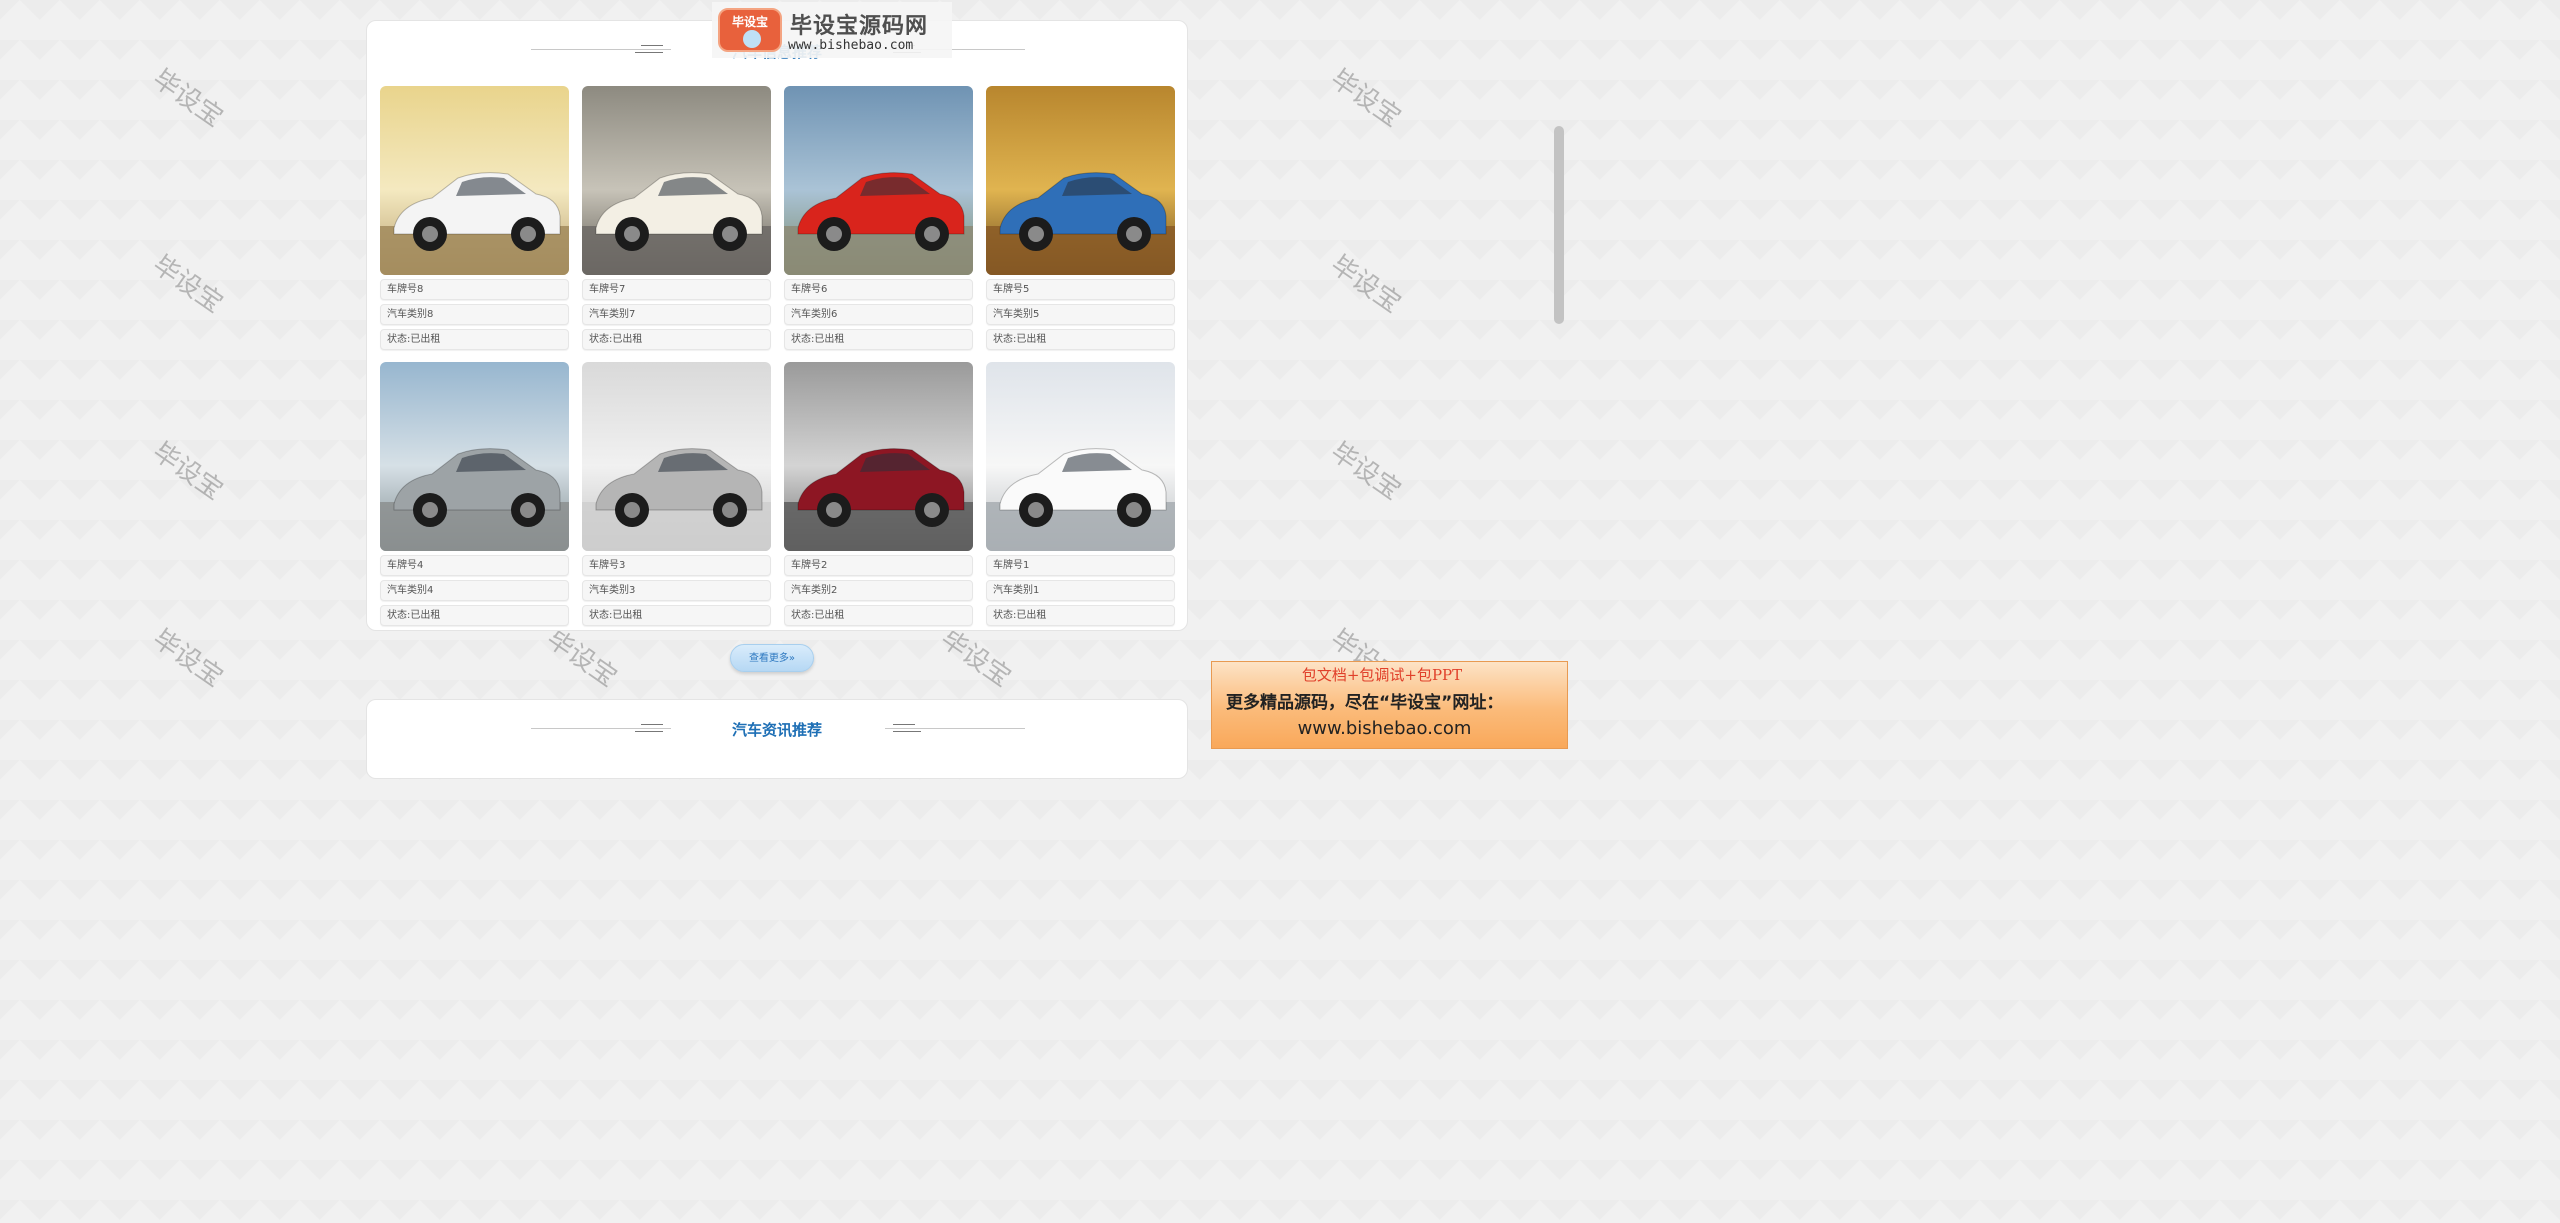  What do you see at coordinates (955, 728) in the screenshot?
I see `news-decoration-right` at bounding box center [955, 728].